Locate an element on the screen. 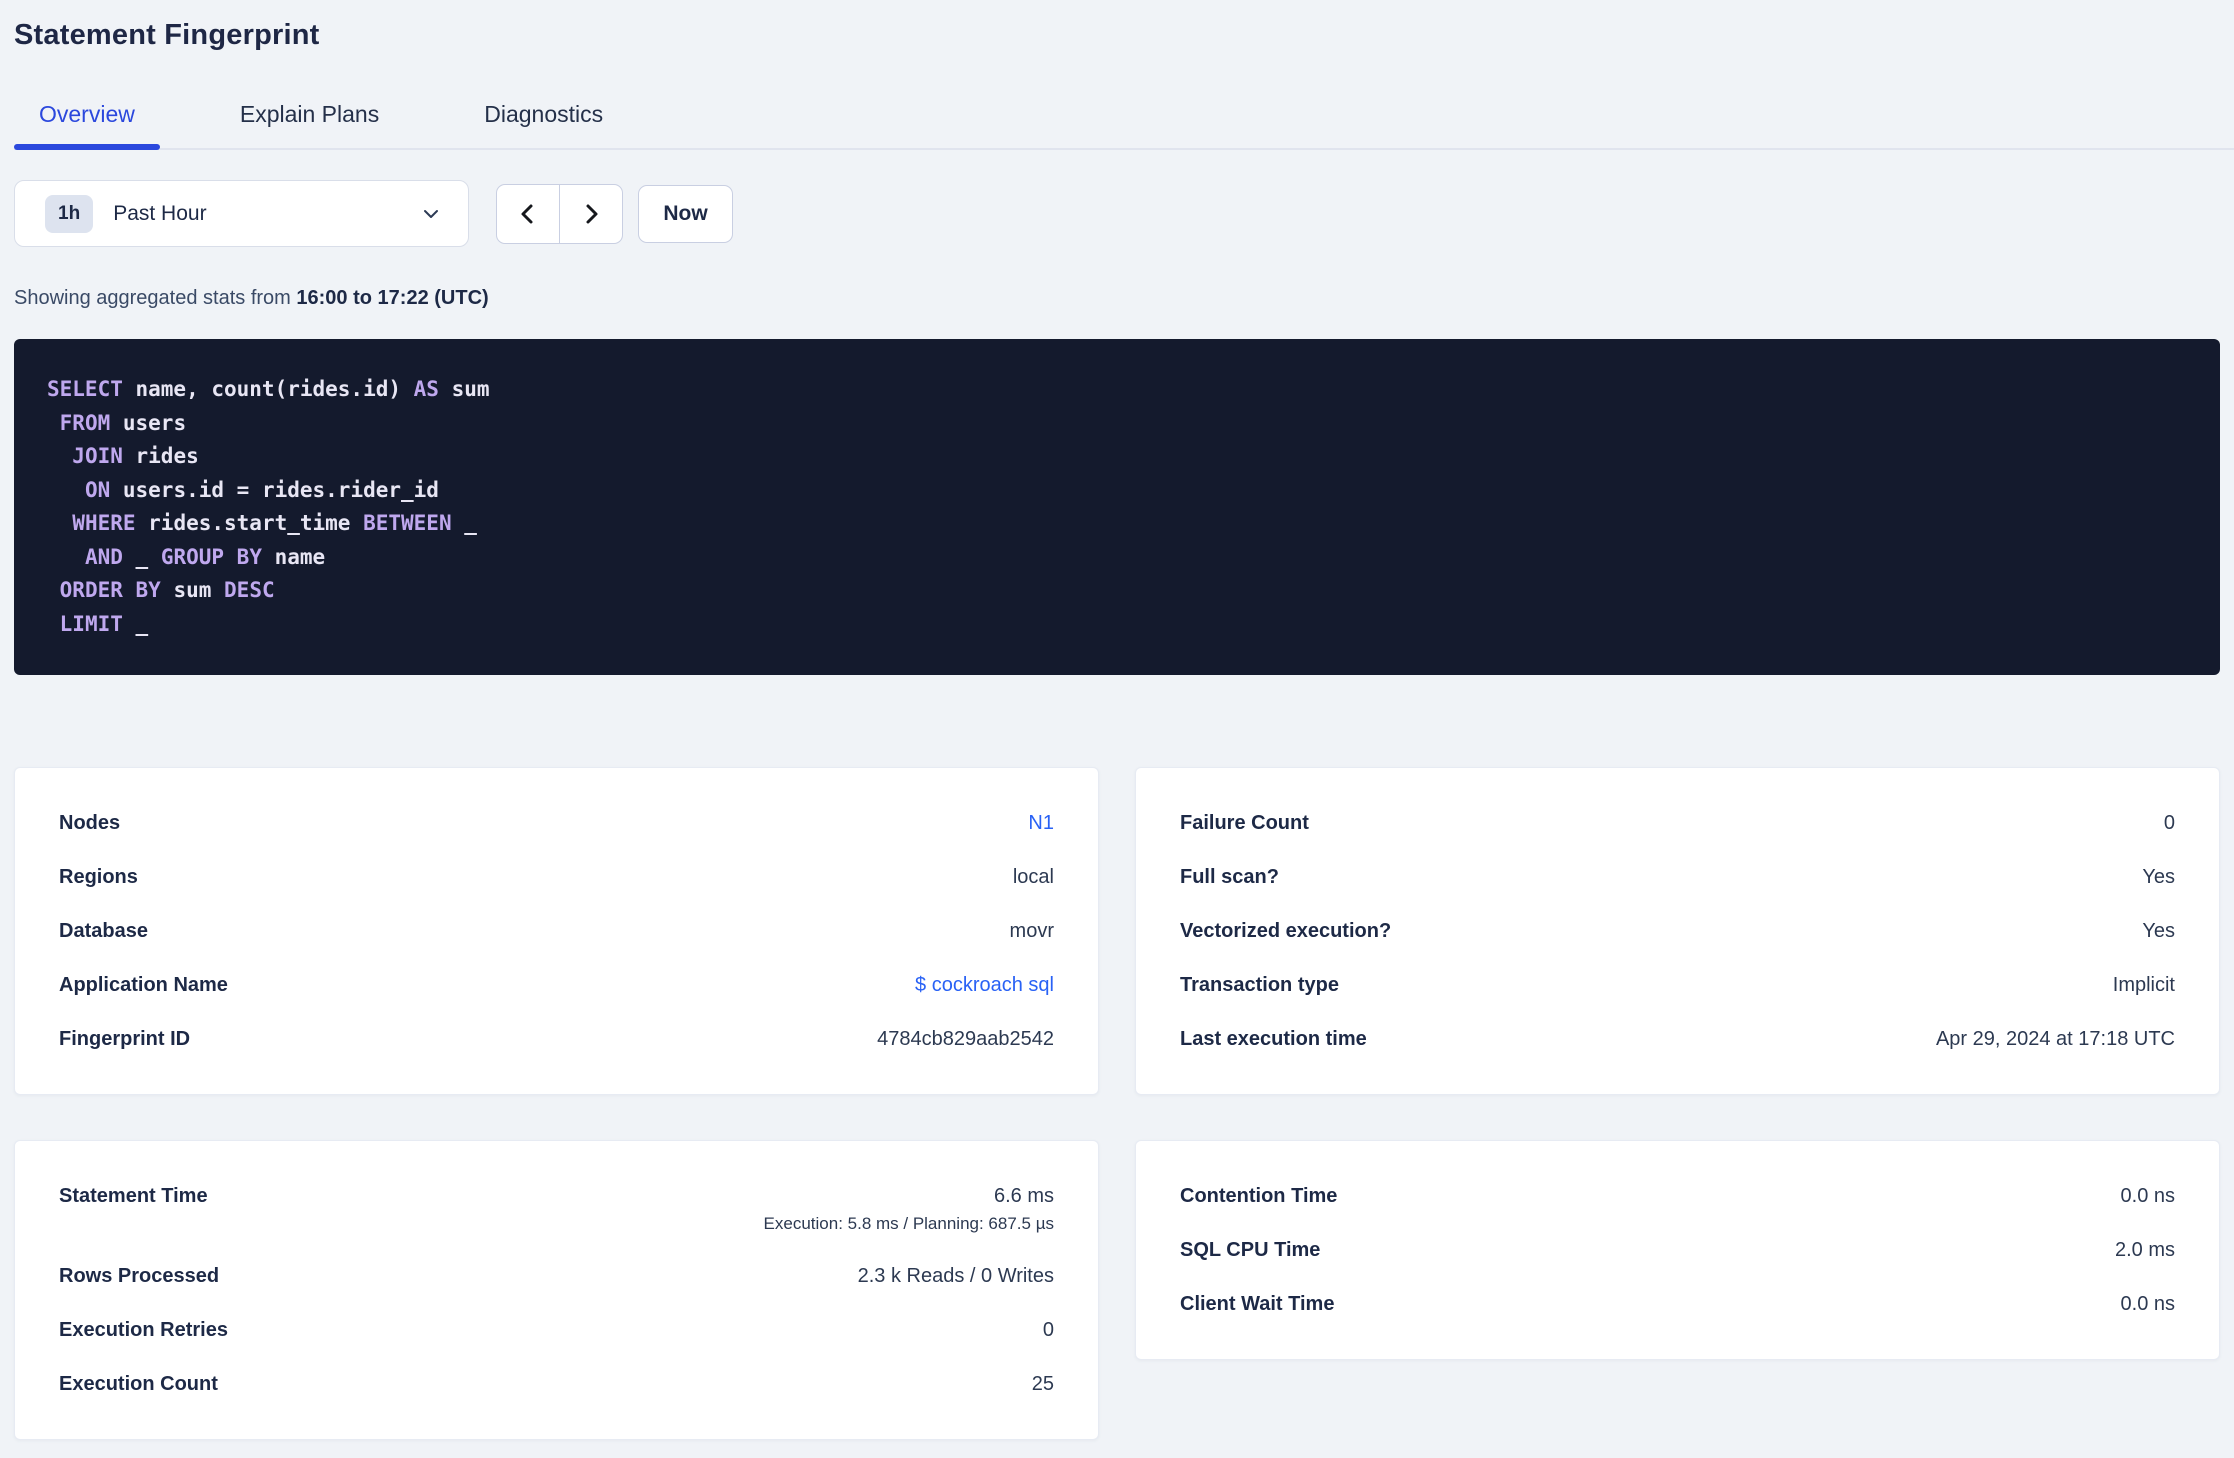  next-interval-button is located at coordinates (590, 213).